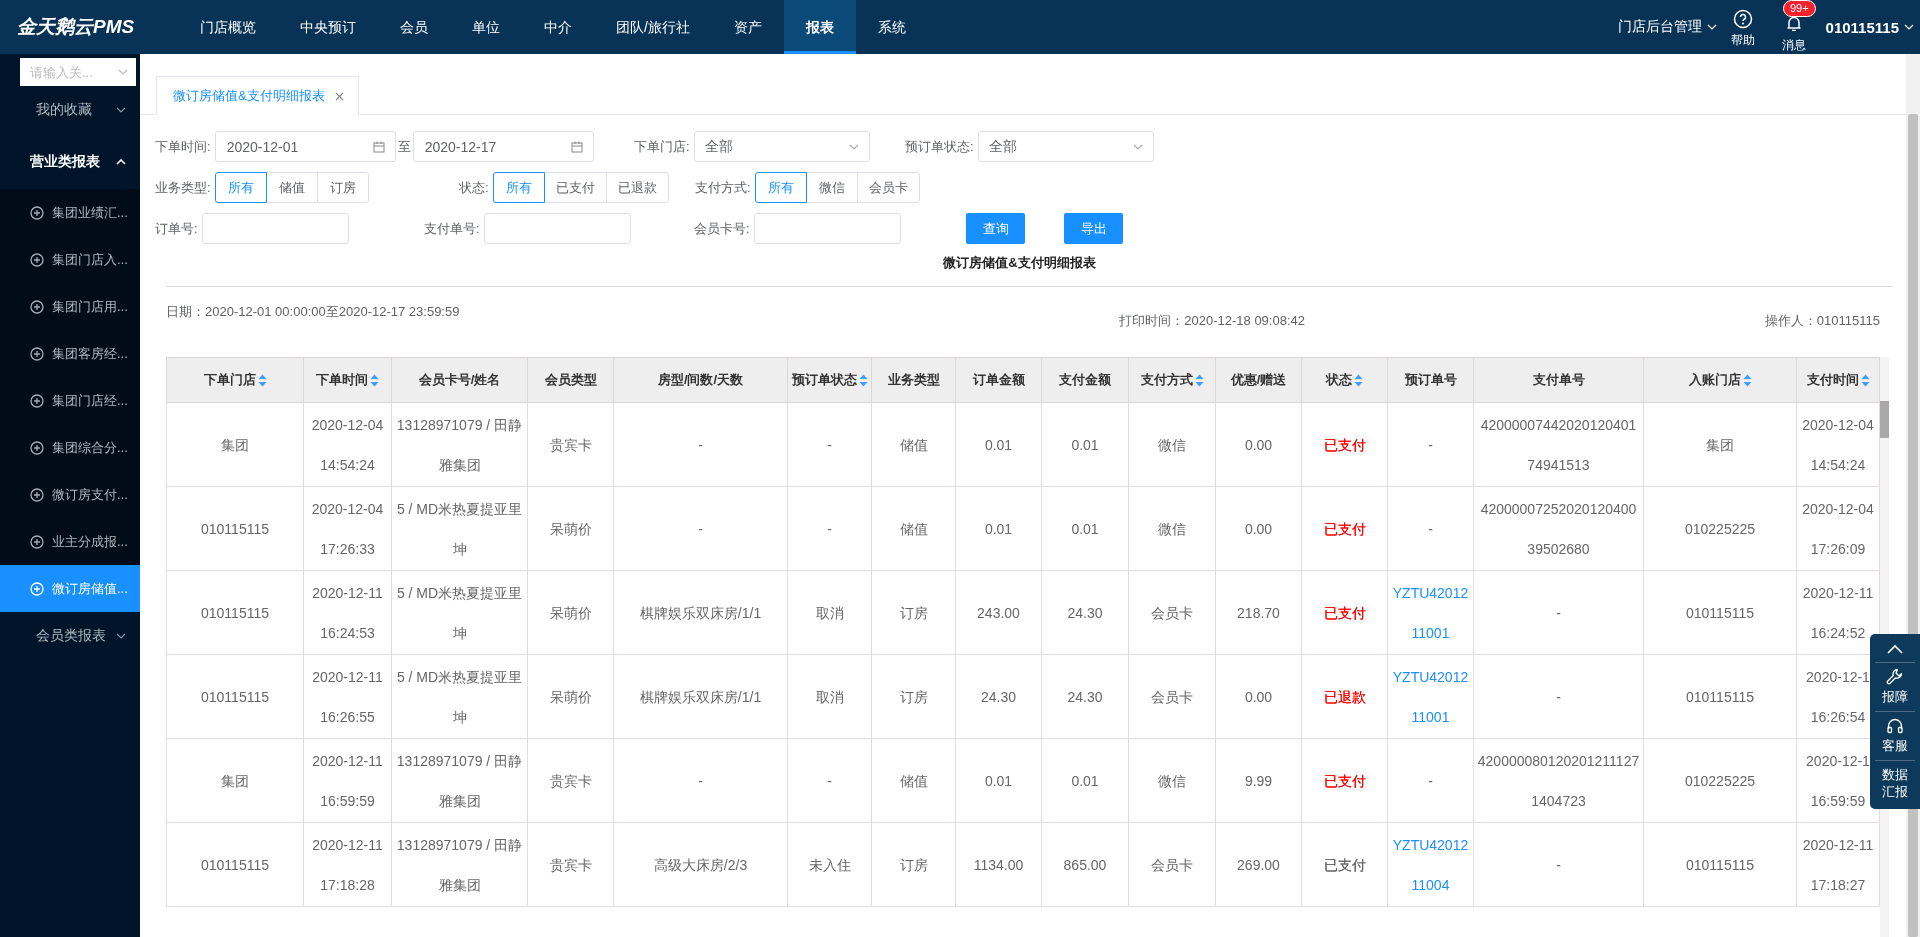 This screenshot has height=937, width=1920. Describe the element at coordinates (700, 612) in the screenshot. I see `table-cell: 棋牌娱乐双床房/1/1` at that location.